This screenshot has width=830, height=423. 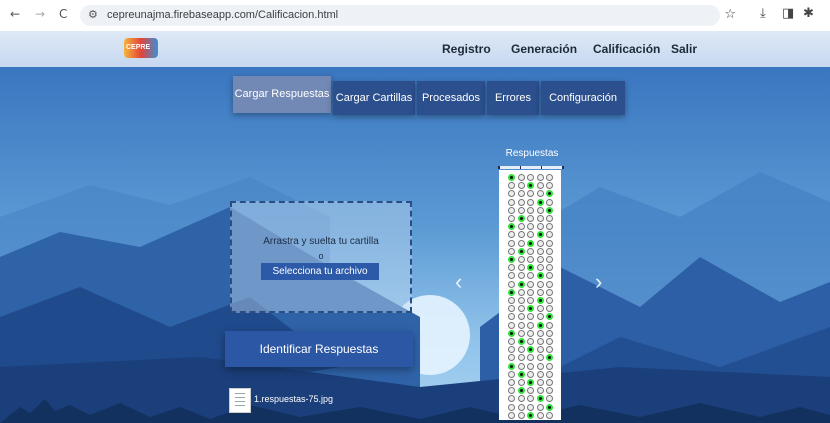 I want to click on logo-text: CEPRE, so click(x=138, y=47).